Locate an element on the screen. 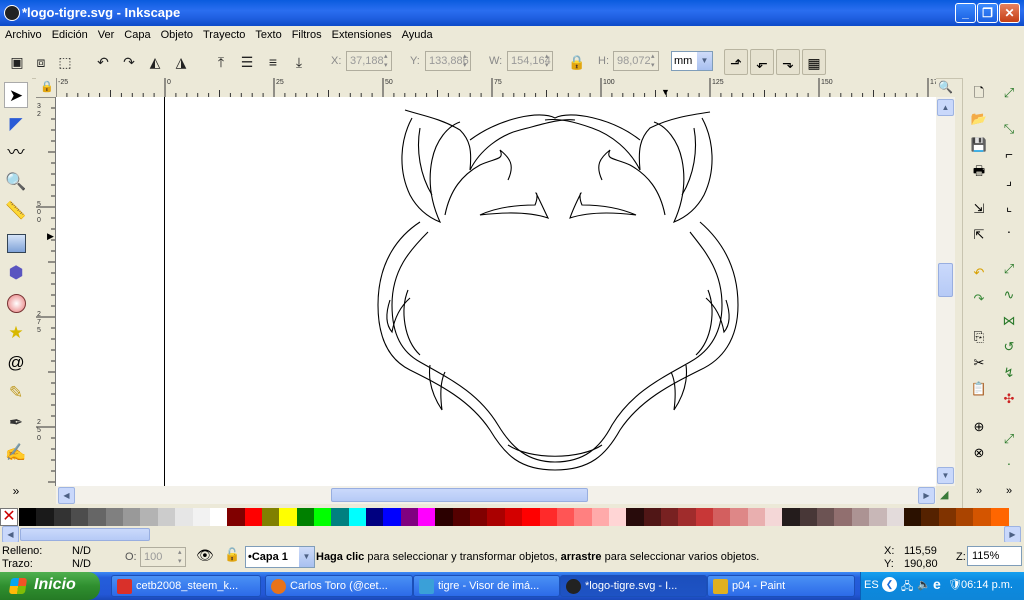 This screenshot has width=1024, height=600. horizontal-scroll-thumb is located at coordinates (459, 495).